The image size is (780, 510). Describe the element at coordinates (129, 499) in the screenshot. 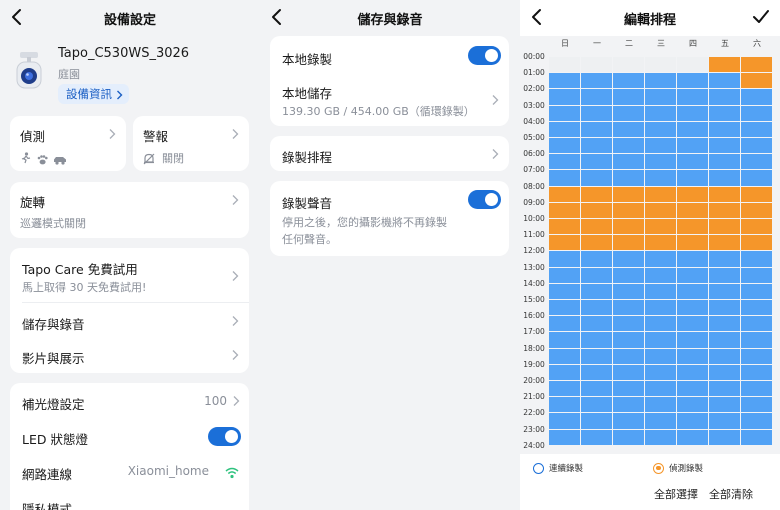

I see `privacy-mode-item: 隱私模式` at that location.